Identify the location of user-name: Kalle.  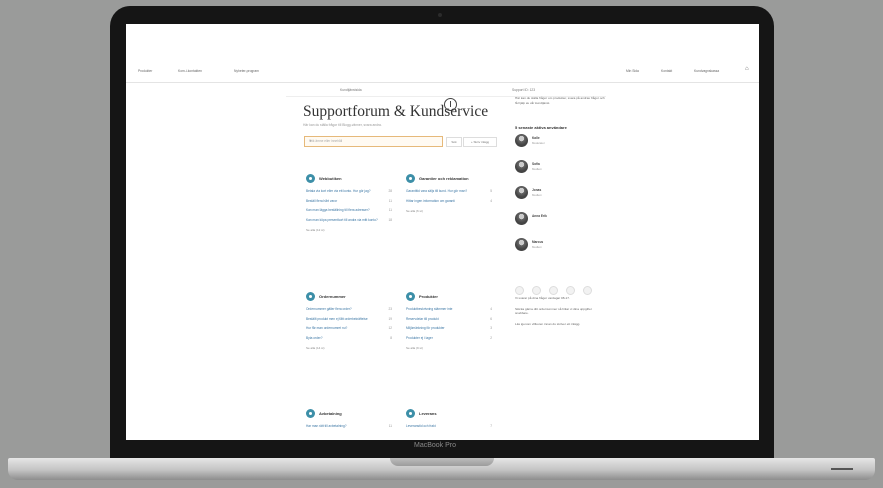
(536, 138).